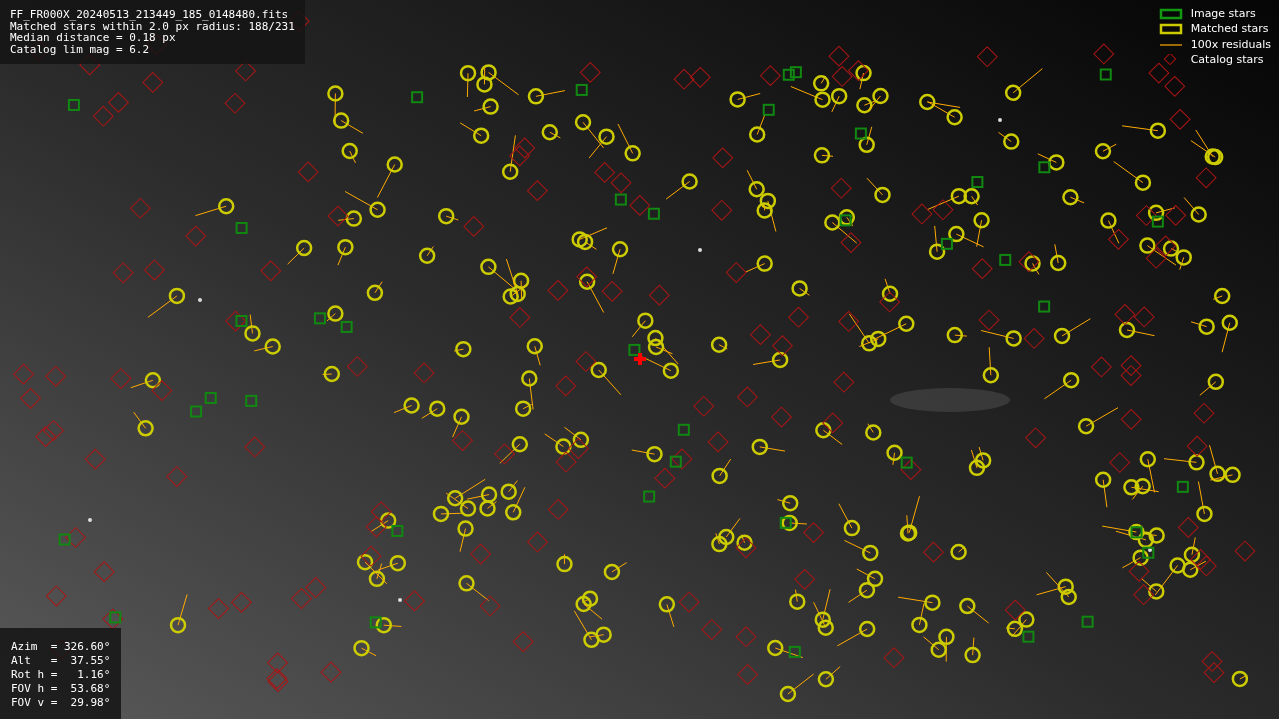  Describe the element at coordinates (1227, 60) in the screenshot. I see `legend-label: Catalog stars` at that location.